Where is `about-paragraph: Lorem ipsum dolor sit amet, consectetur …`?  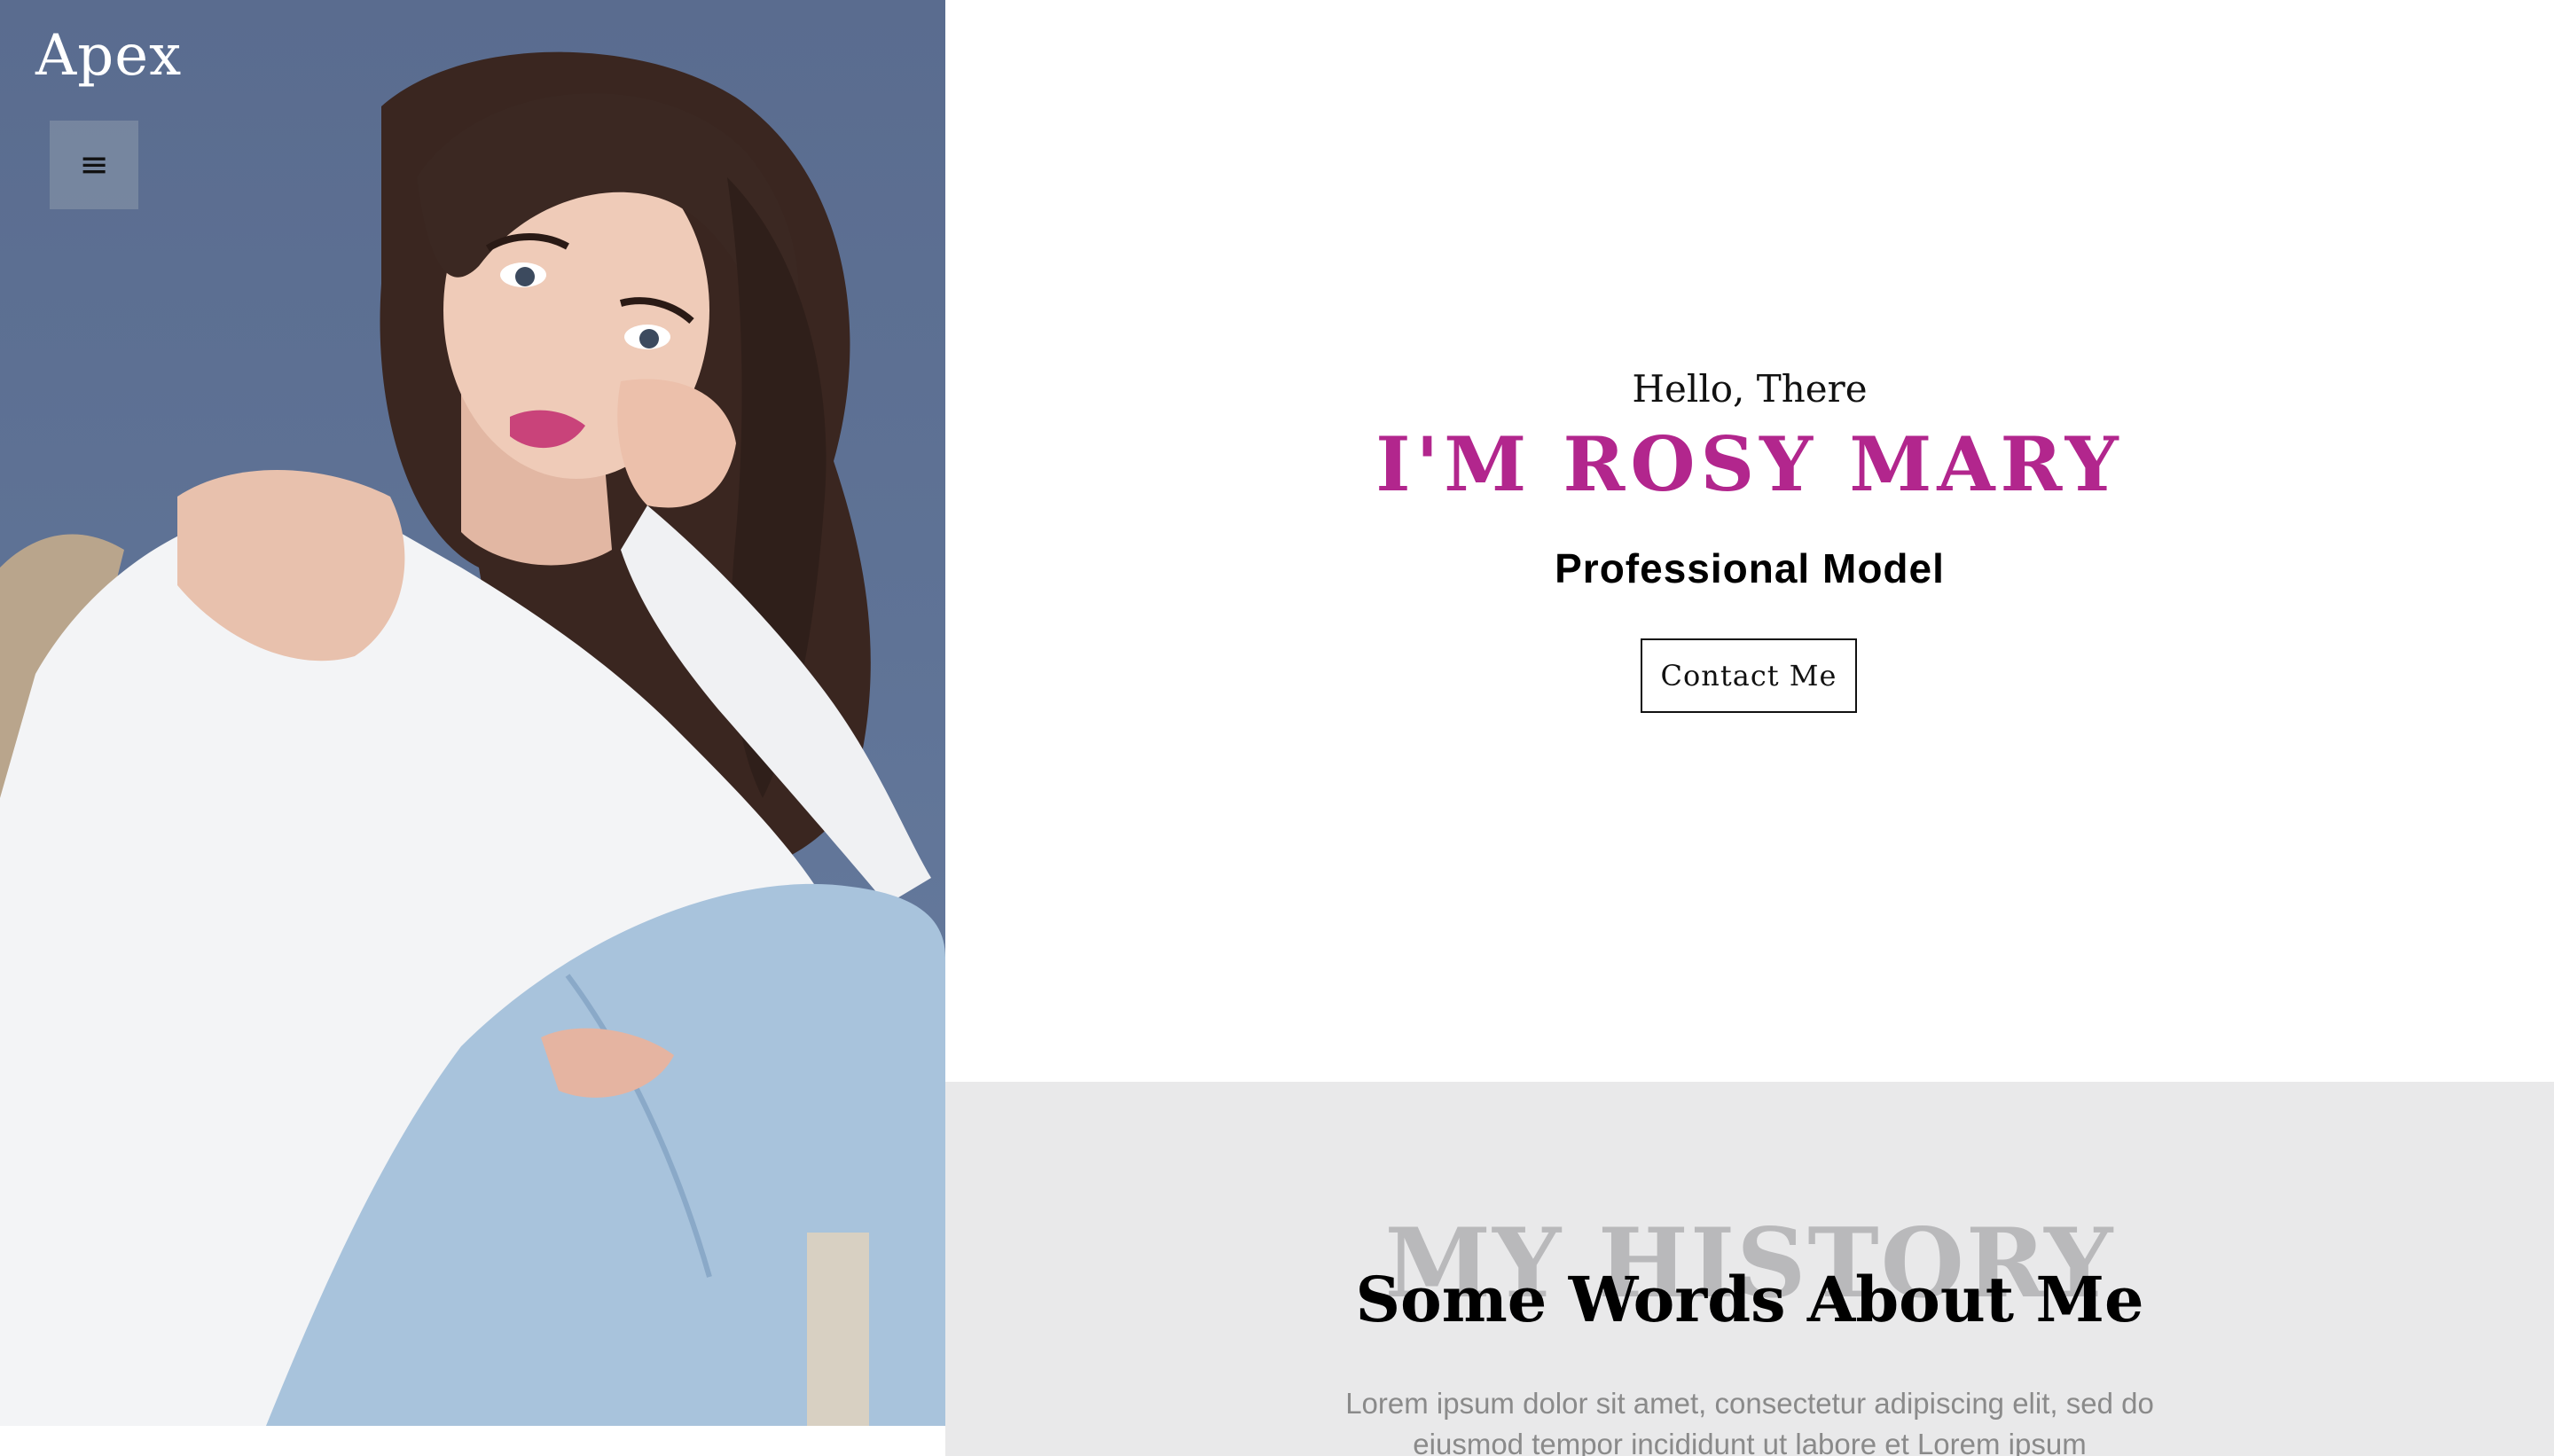
about-paragraph: Lorem ipsum dolor sit amet, consectetur … is located at coordinates (1749, 1421).